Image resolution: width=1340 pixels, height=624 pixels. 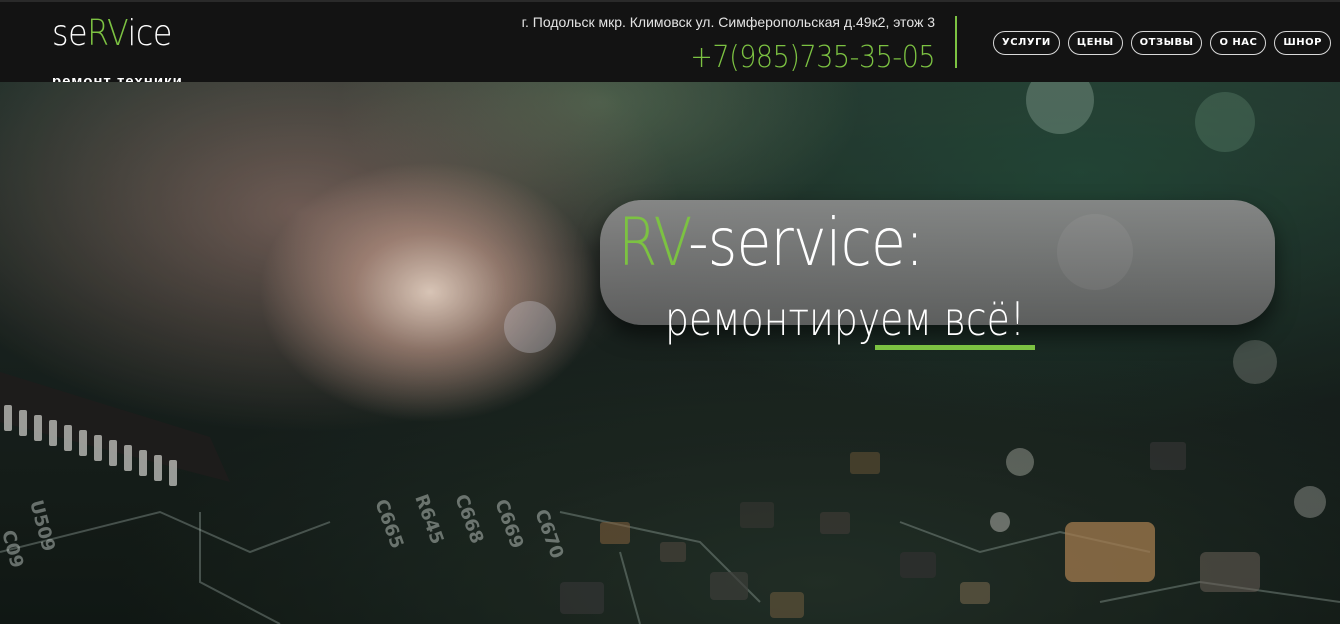 I want to click on nav-item-about: о нас, so click(x=1238, y=43).